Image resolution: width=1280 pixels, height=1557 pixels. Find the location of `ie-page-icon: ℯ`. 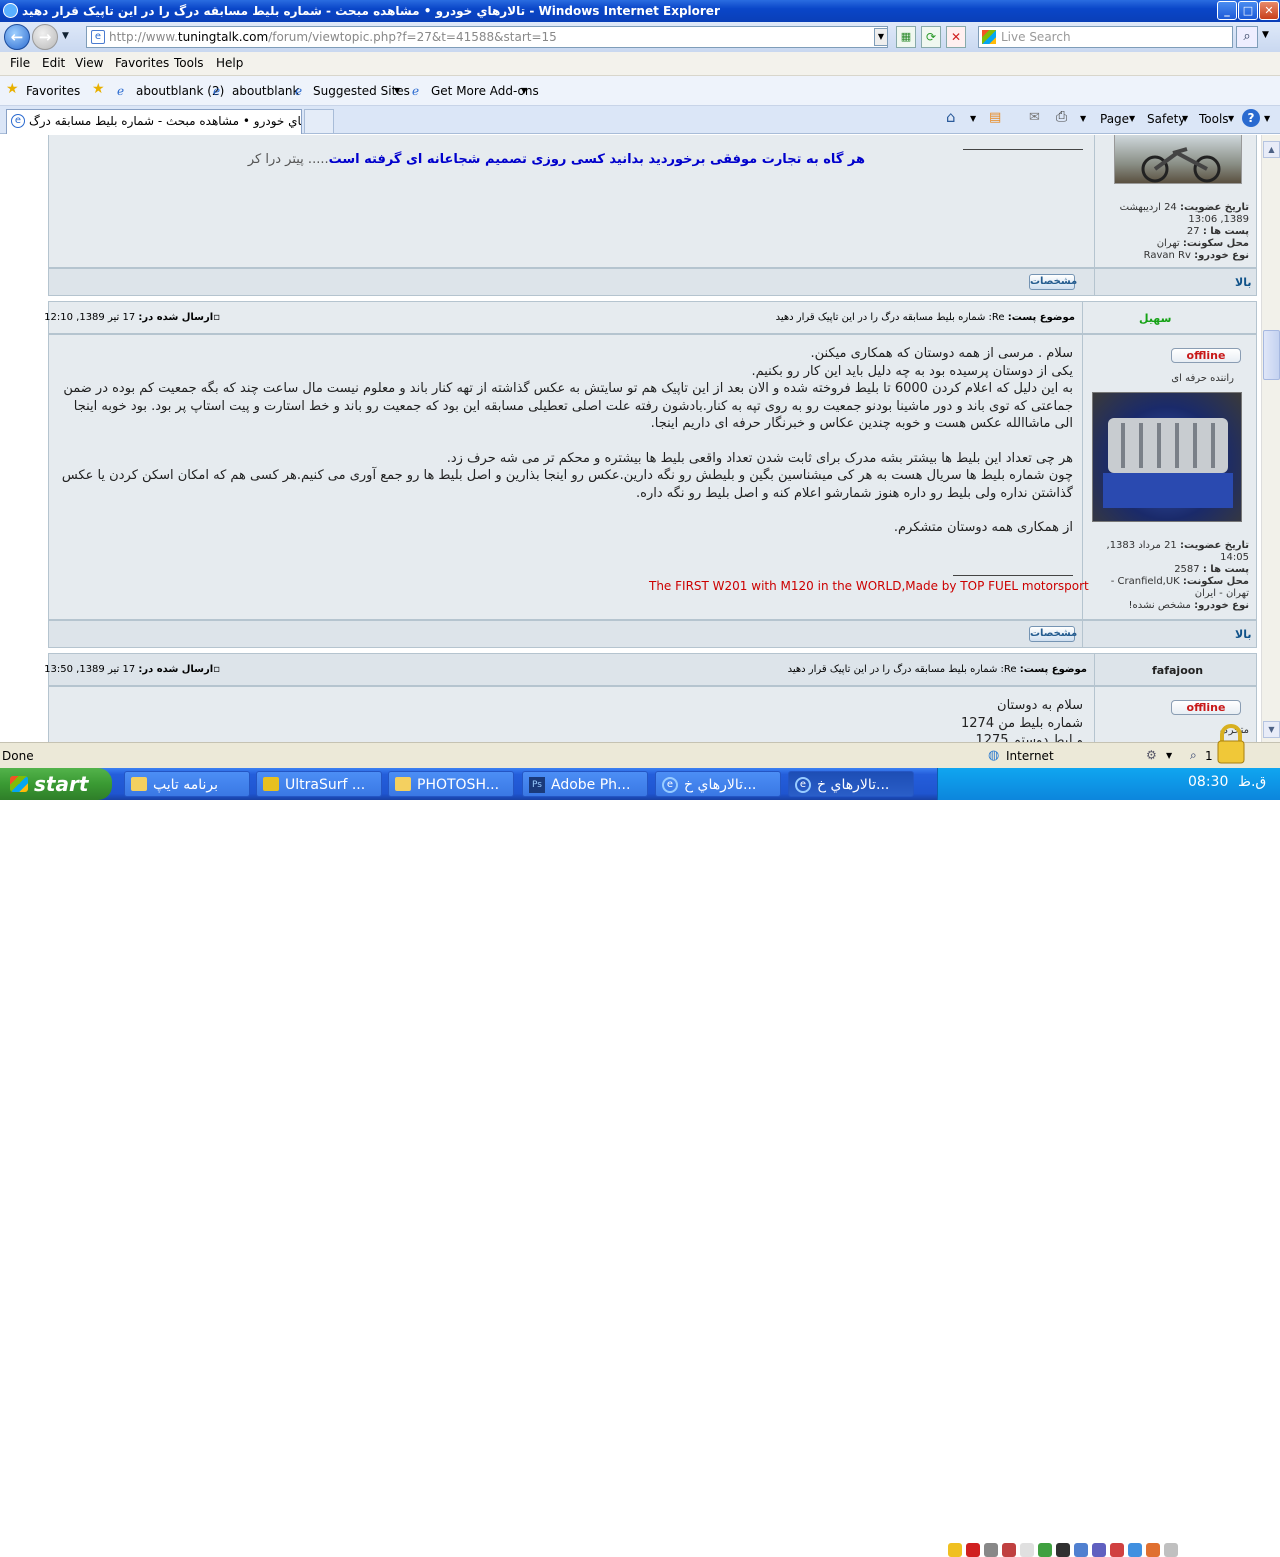

ie-page-icon: ℯ is located at coordinates (217, 91).